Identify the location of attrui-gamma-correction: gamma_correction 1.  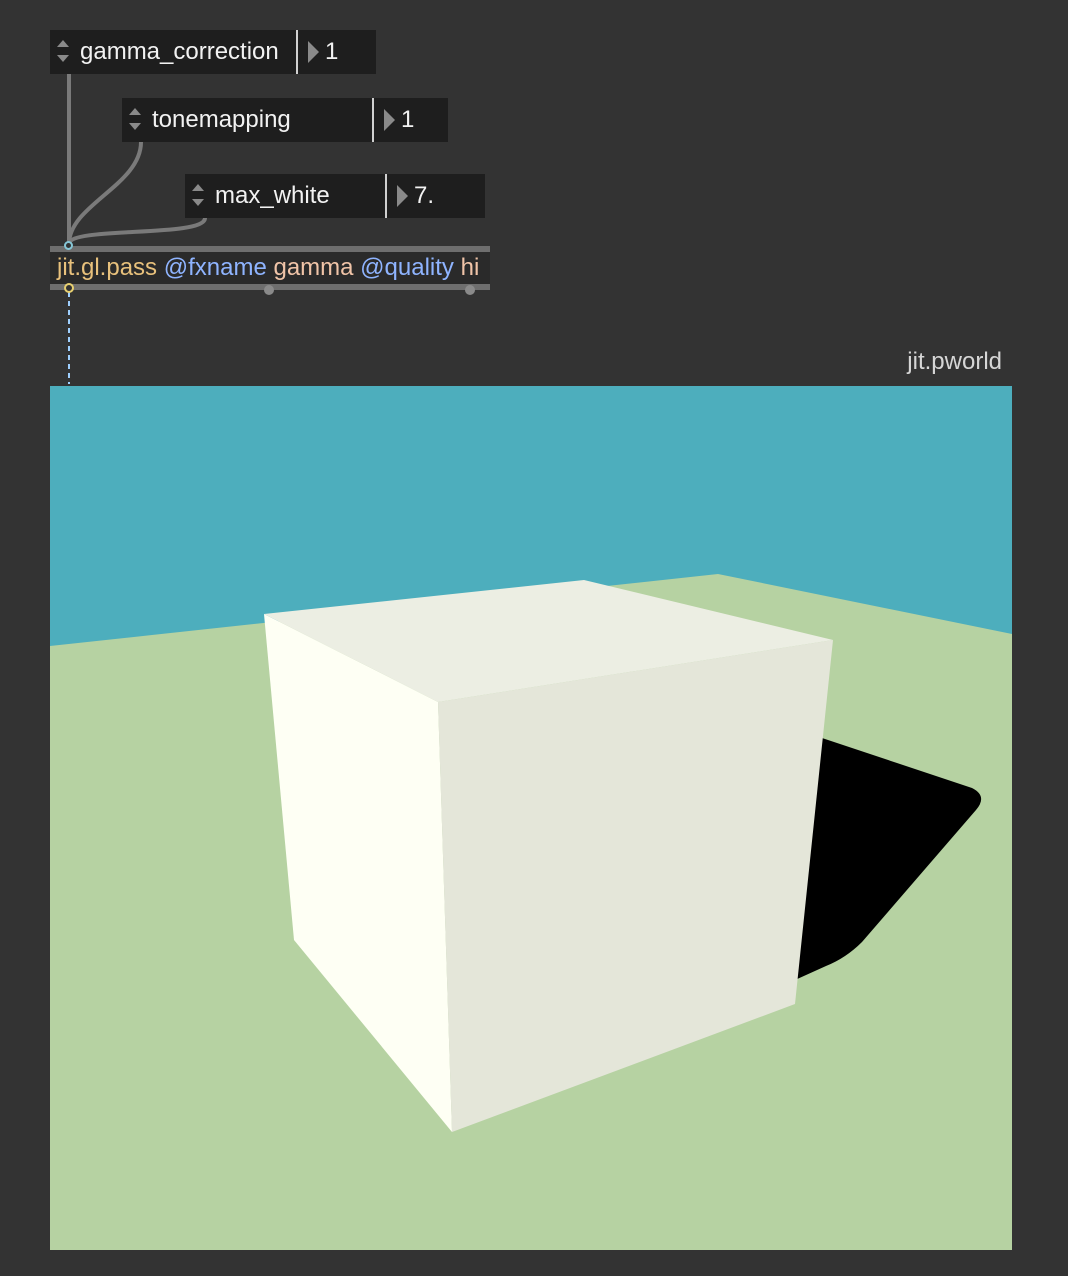
(213, 52).